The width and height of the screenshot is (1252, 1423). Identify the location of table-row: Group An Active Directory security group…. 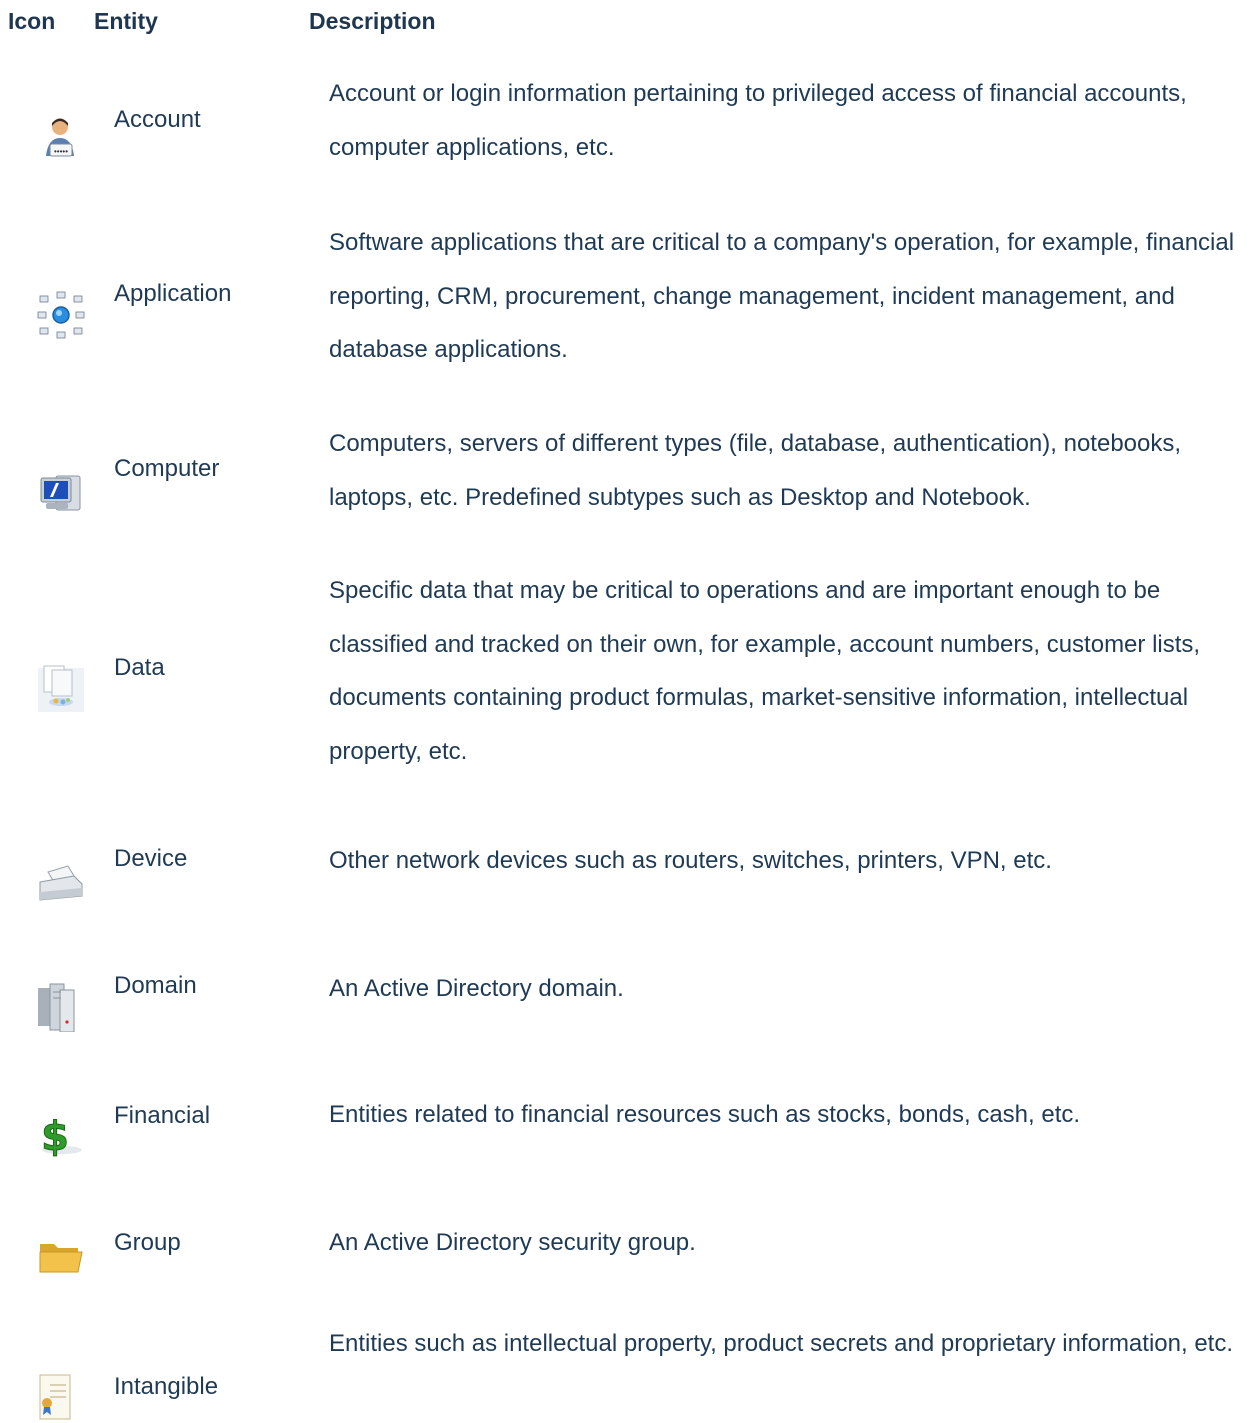
(626, 1254).